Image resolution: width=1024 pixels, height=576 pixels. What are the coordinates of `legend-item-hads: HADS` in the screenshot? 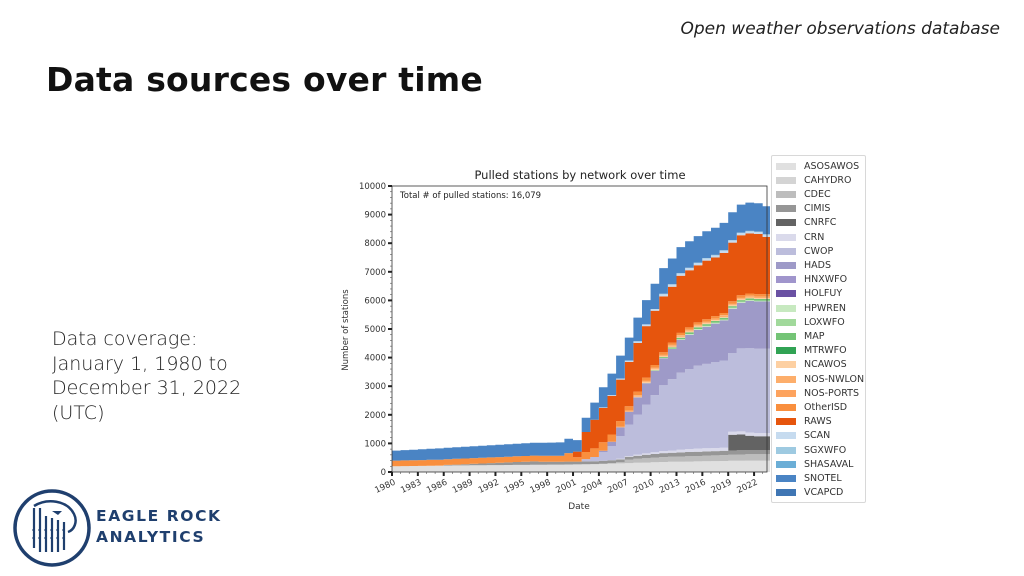 It's located at (803, 265).